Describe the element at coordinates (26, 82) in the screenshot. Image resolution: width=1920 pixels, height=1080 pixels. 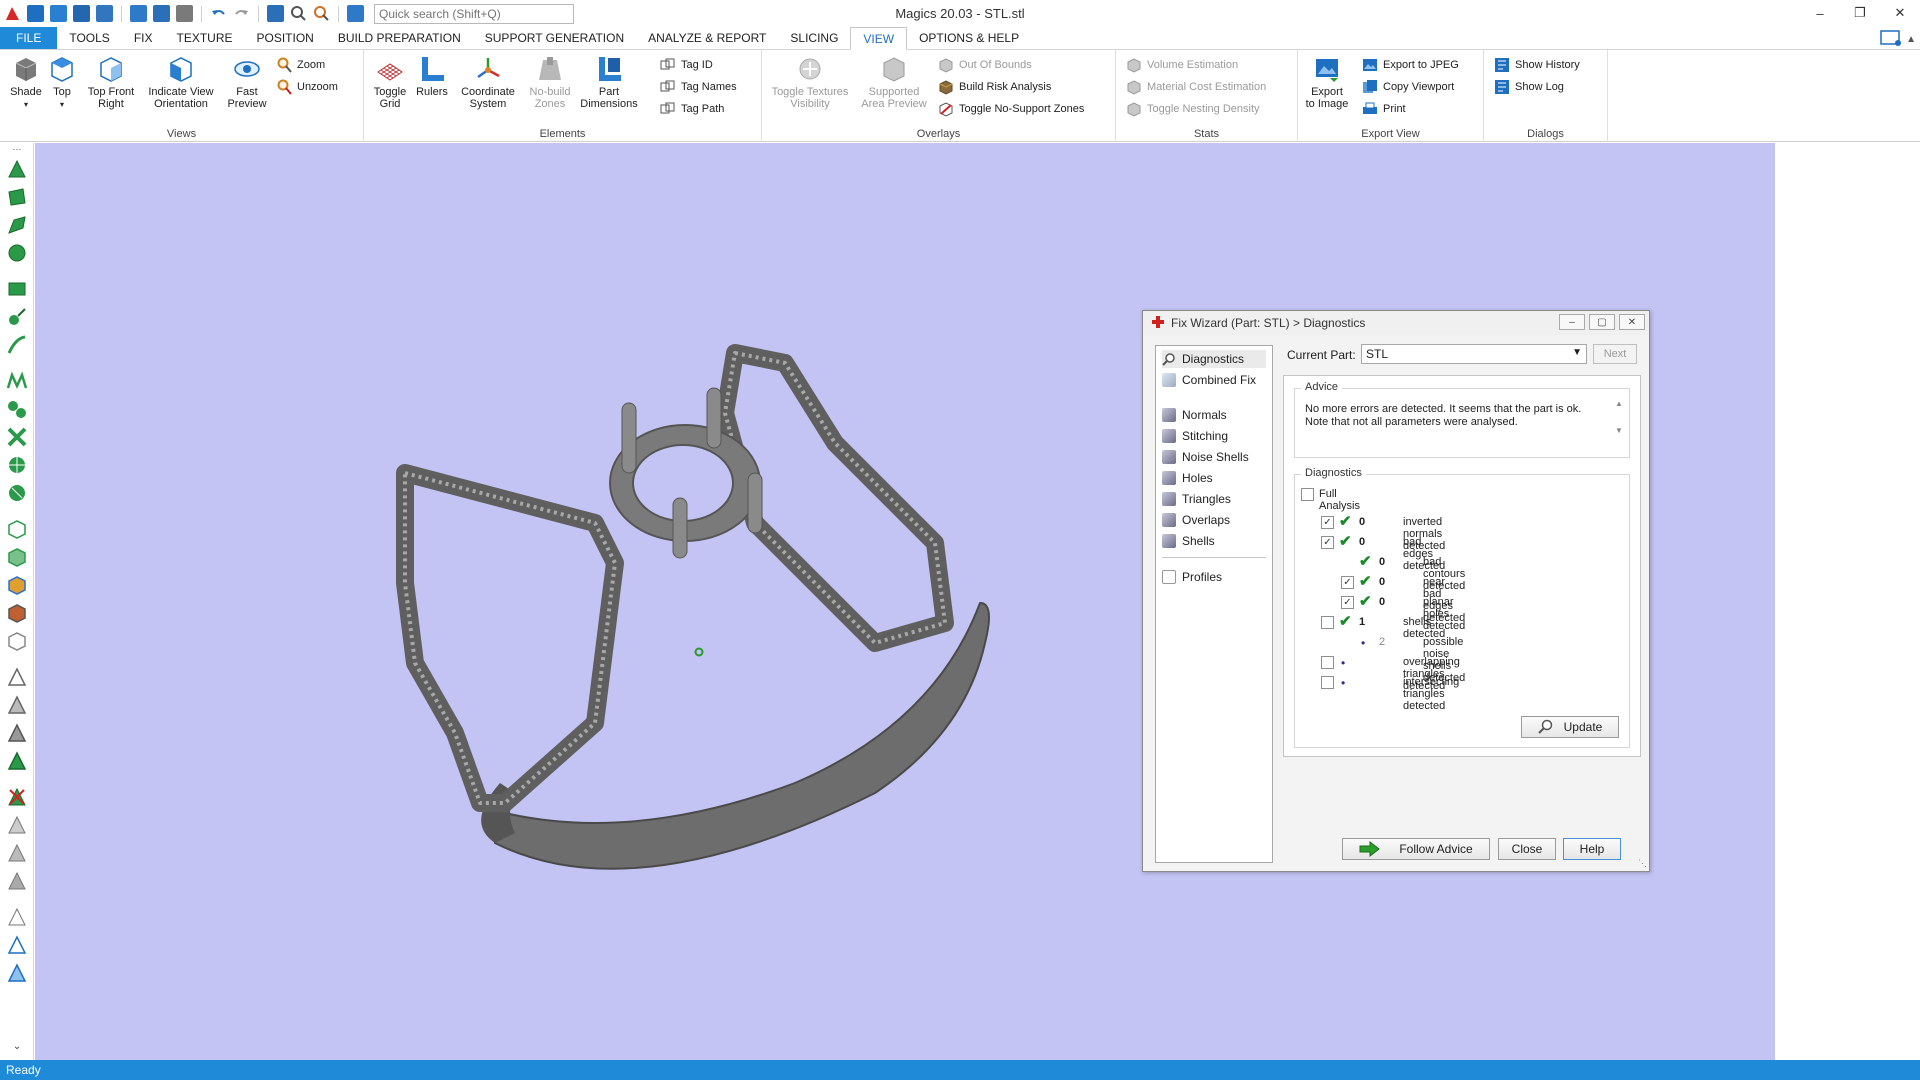
I see `shade-button: Shade ▾` at that location.